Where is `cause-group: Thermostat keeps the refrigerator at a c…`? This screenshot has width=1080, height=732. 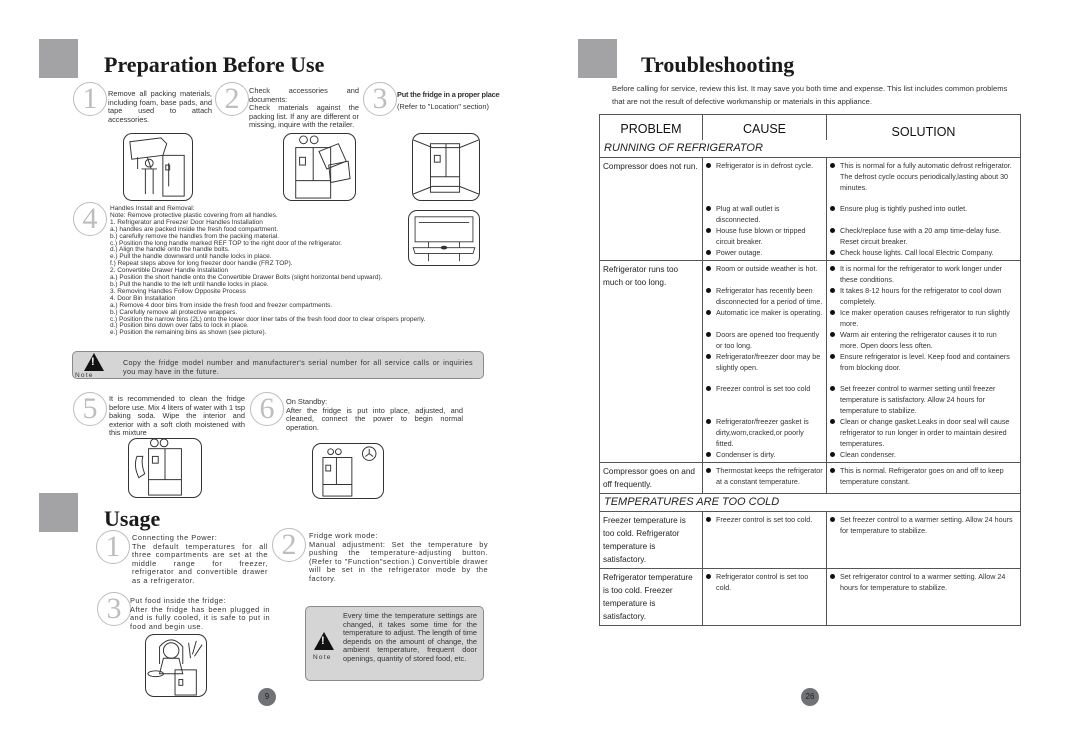
cause-group: Thermostat keeps the refrigerator at a c… is located at coordinates (764, 476).